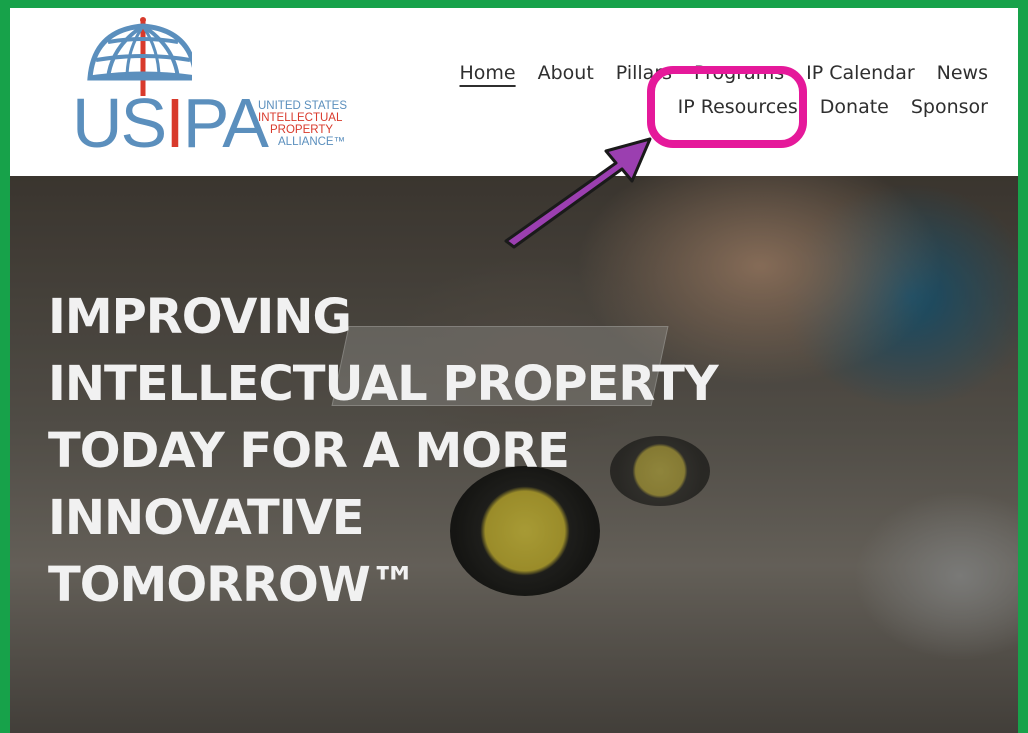 This screenshot has width=1028, height=733. What do you see at coordinates (566, 73) in the screenshot?
I see `nav-item-about: About` at bounding box center [566, 73].